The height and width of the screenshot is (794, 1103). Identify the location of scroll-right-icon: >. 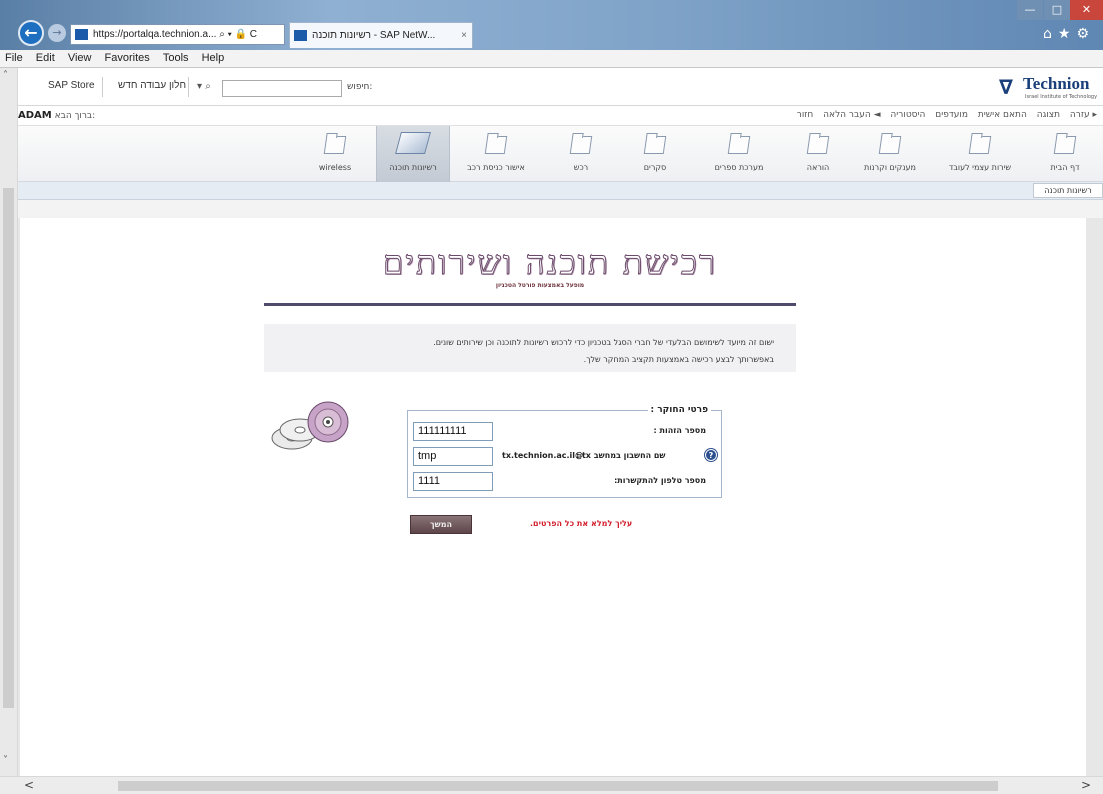
(1086, 785).